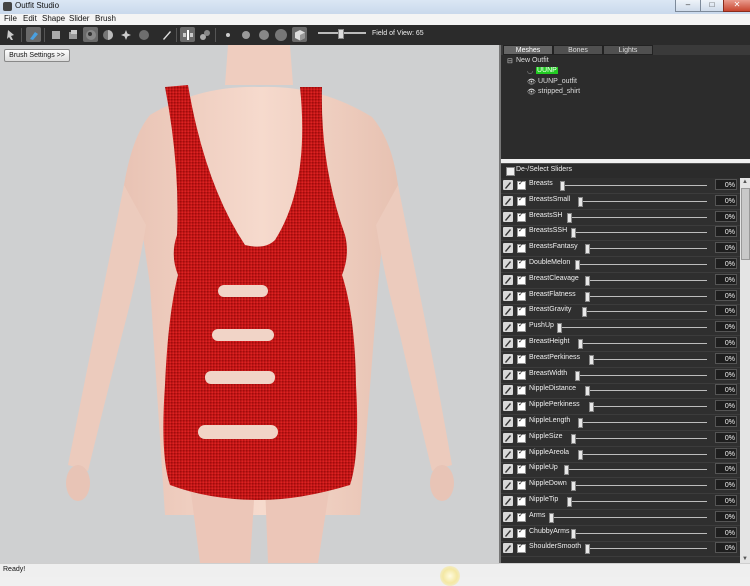  I want to click on slider-scrollbar: ▲ ▼, so click(745, 370).